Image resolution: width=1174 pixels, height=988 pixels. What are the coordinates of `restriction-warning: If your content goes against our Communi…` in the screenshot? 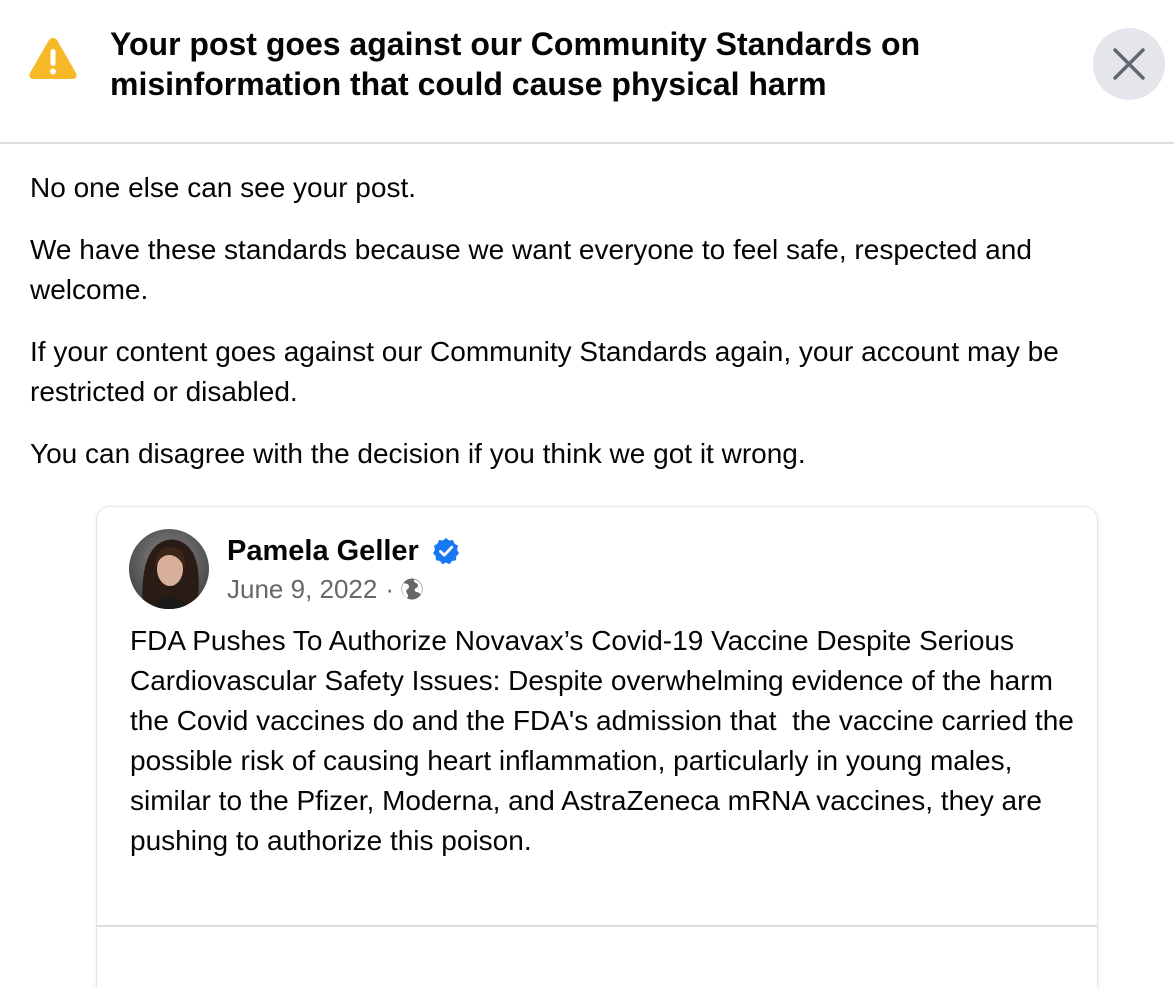 It's located at (544, 371).